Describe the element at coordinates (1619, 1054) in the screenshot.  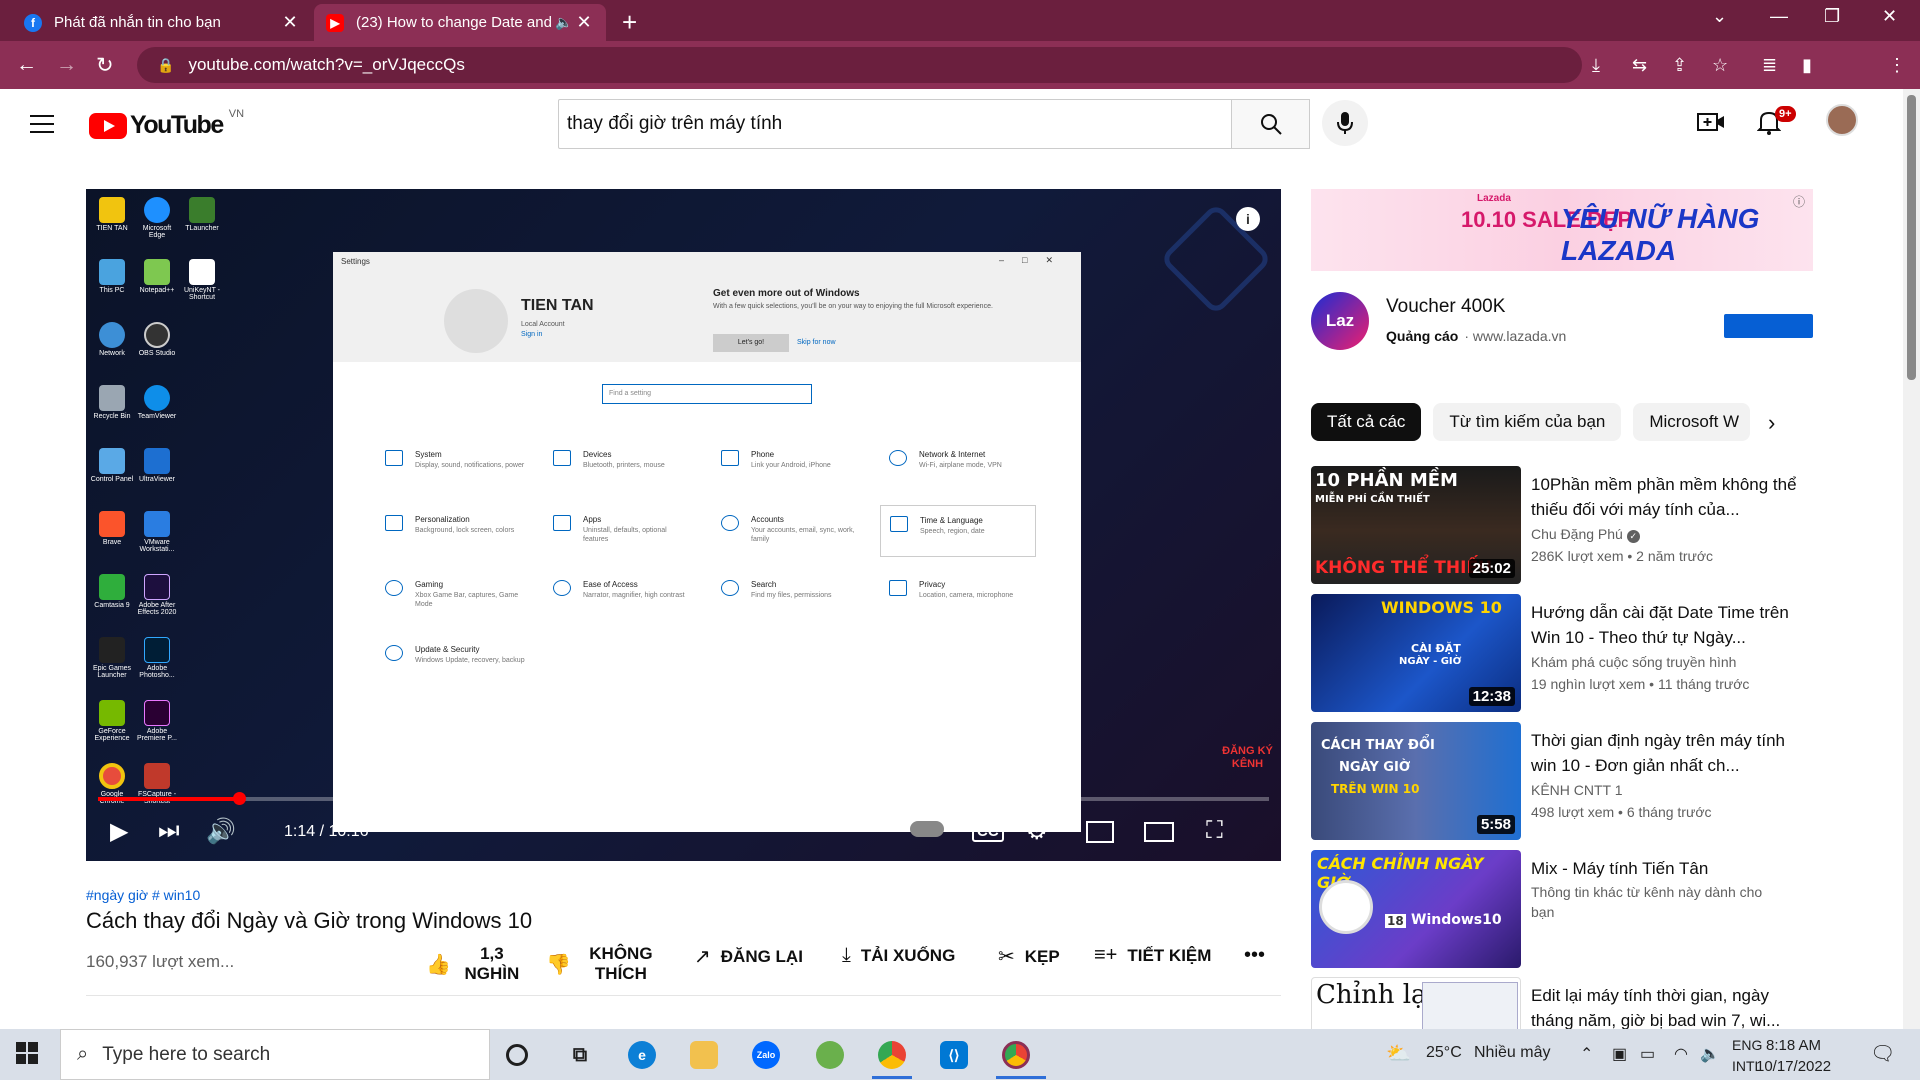
I see `meet-now-icon: ▣` at that location.